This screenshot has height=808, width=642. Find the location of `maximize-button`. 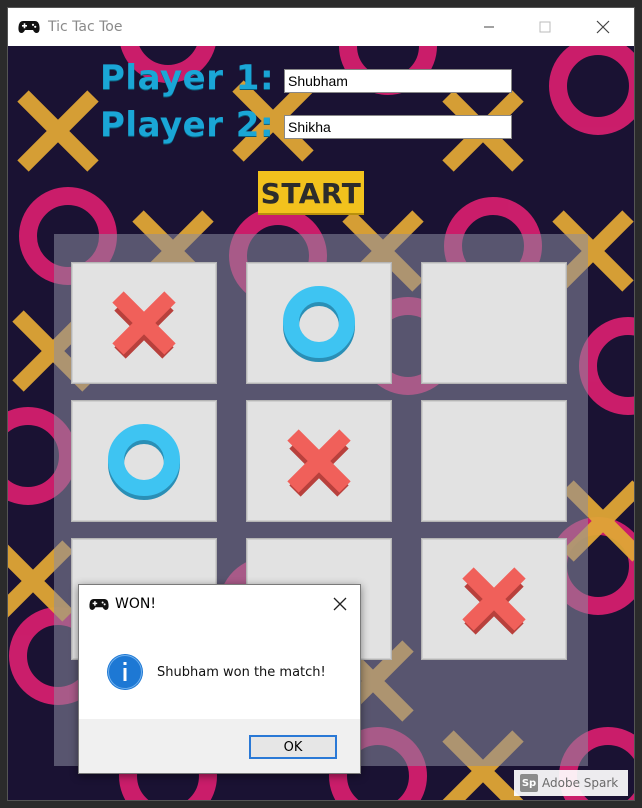

maximize-button is located at coordinates (545, 27).